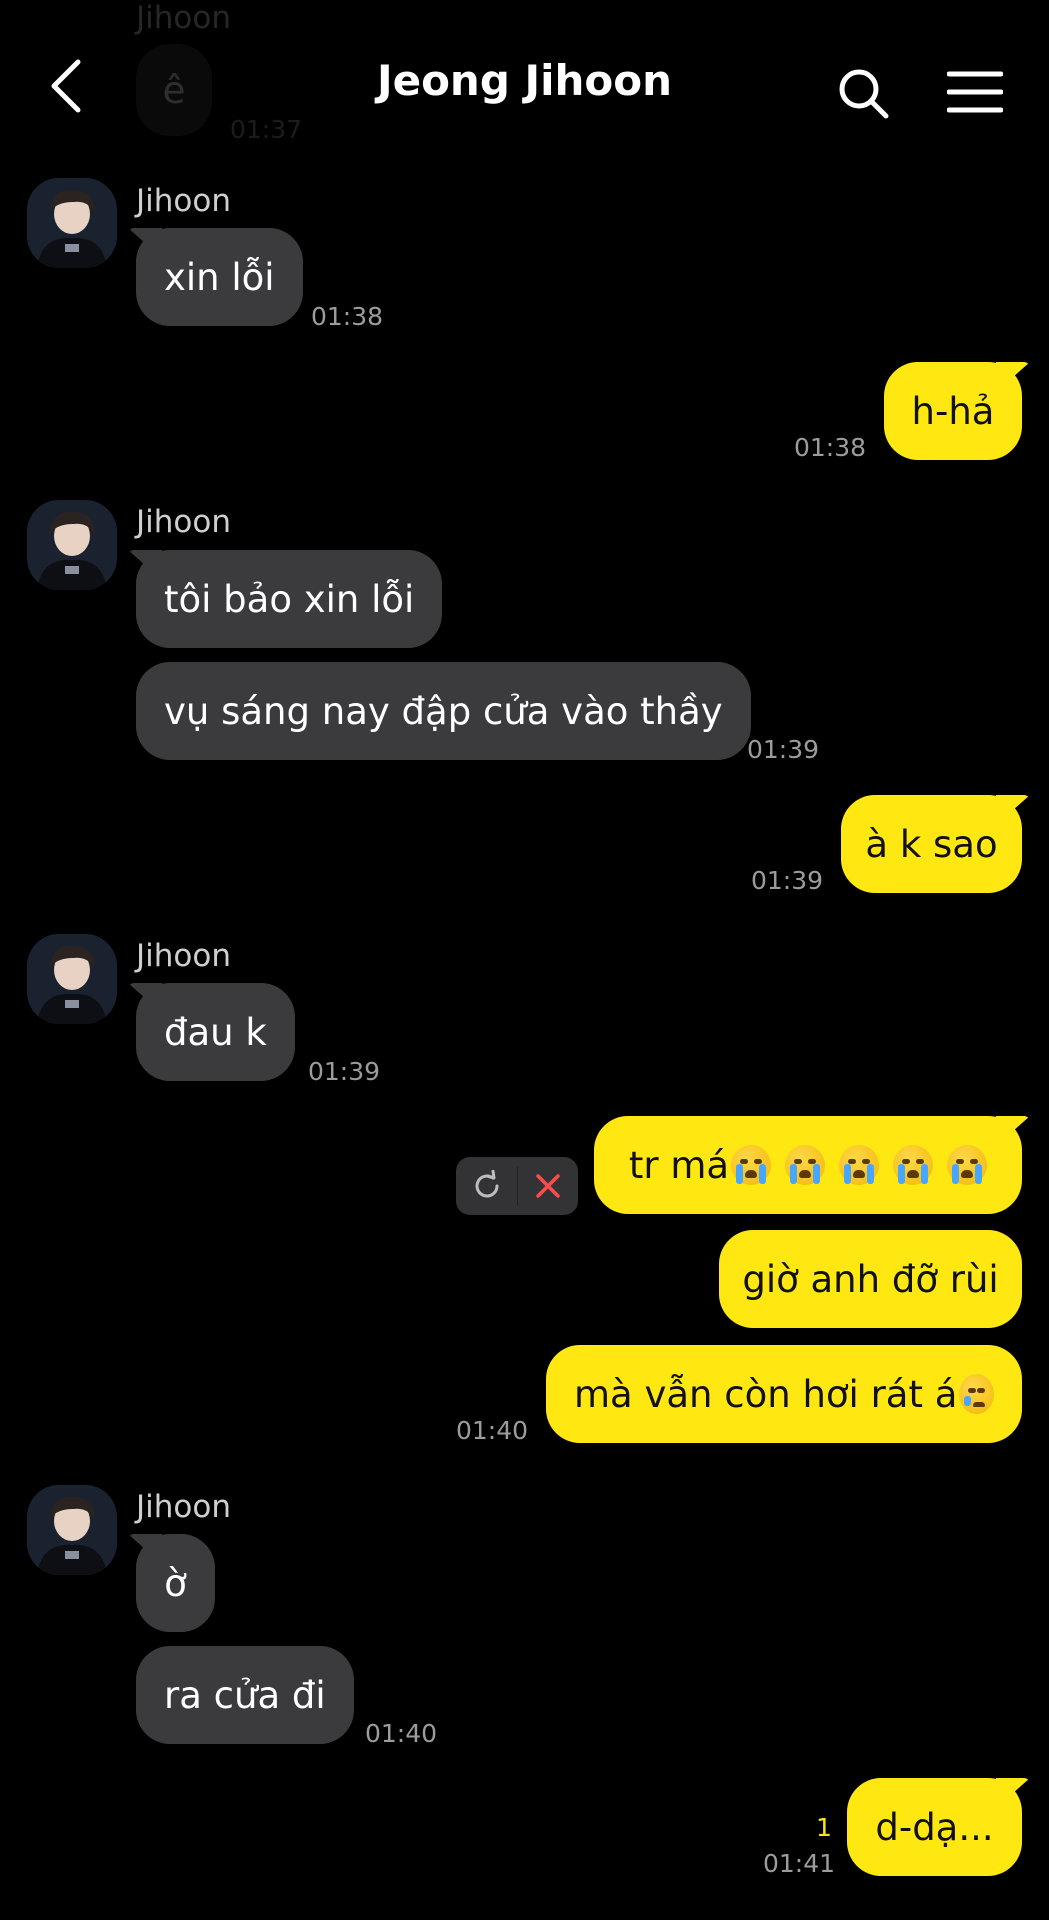 Image resolution: width=1049 pixels, height=1920 pixels. What do you see at coordinates (679, 1165) in the screenshot?
I see `message-text: tr má` at bounding box center [679, 1165].